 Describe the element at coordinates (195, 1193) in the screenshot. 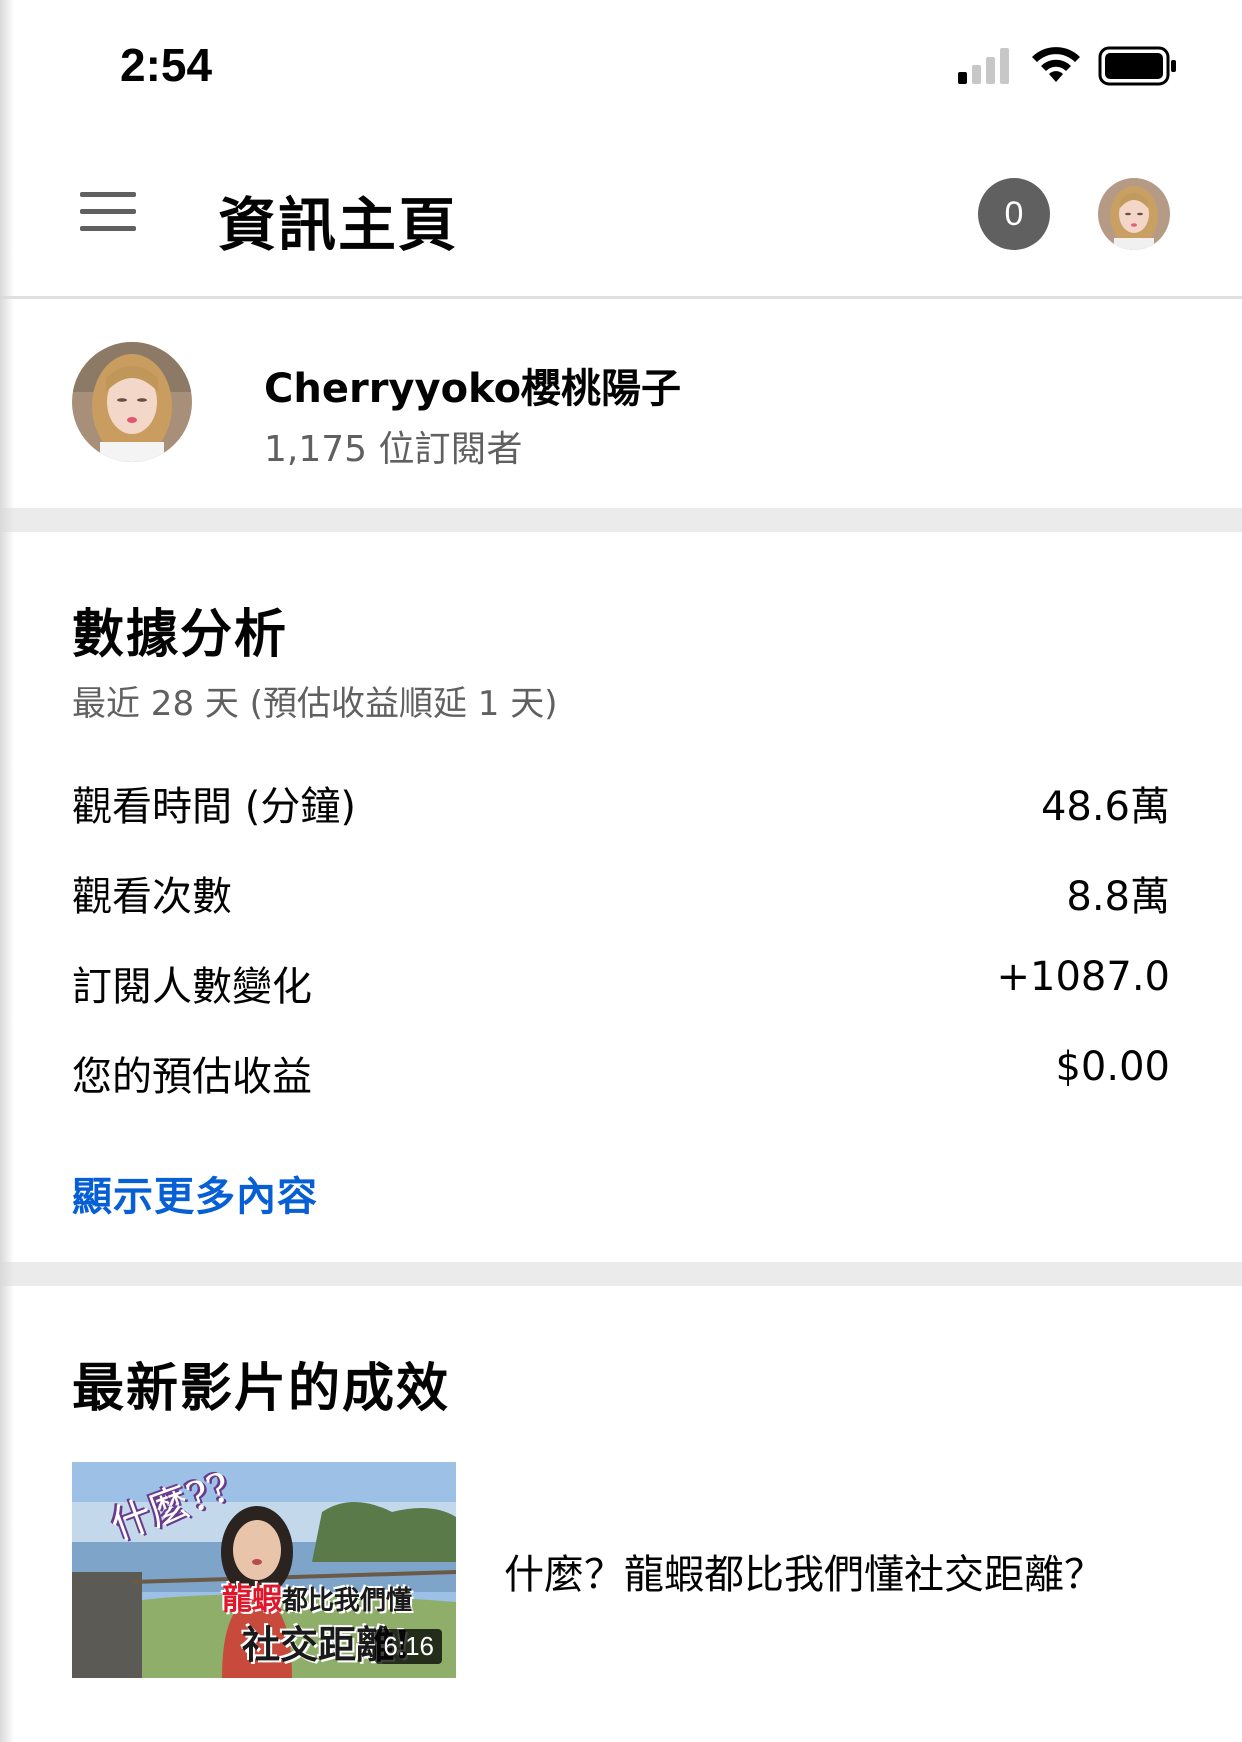

I see `show-more-link: 顯示更多內容` at that location.